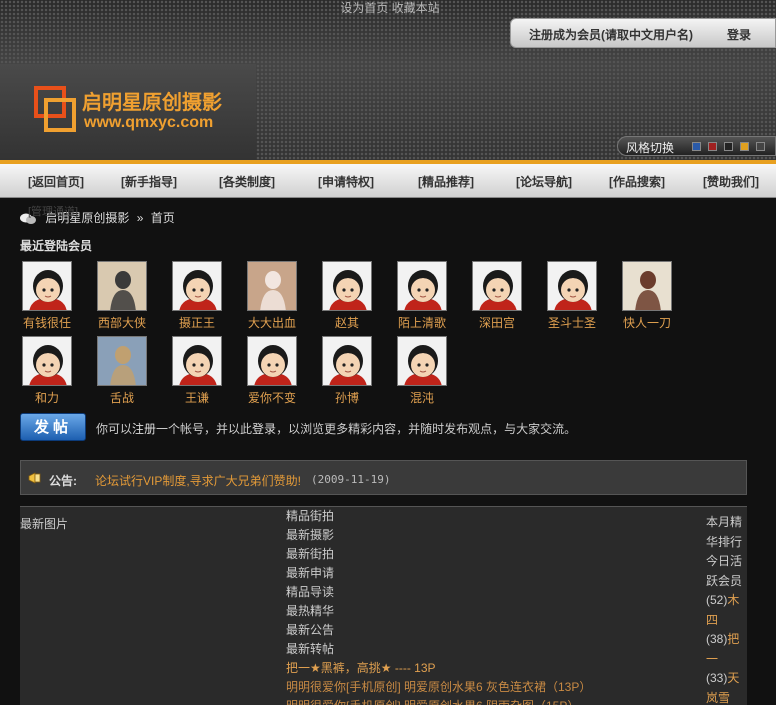 This screenshot has height=705, width=776. I want to click on member-card: 孙博, so click(347, 371).